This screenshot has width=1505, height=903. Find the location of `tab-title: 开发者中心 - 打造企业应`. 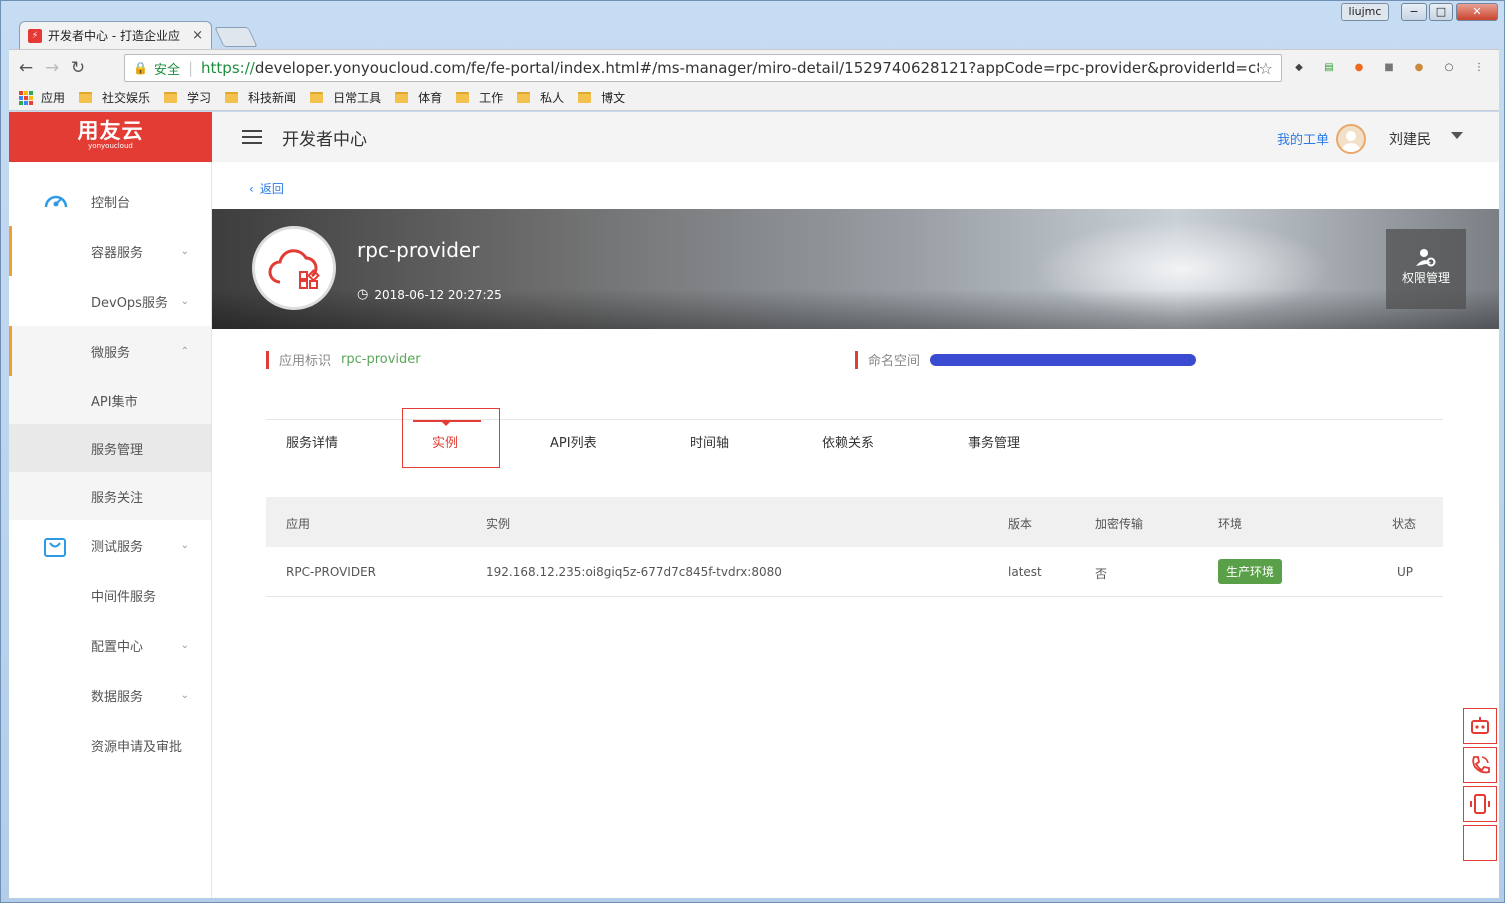

tab-title: 开发者中心 - 打造企业应 is located at coordinates (114, 36).